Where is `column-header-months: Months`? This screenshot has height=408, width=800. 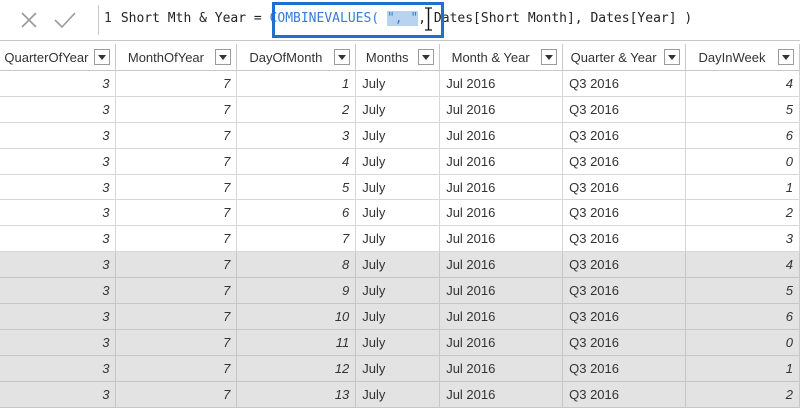 column-header-months: Months is located at coordinates (398, 57).